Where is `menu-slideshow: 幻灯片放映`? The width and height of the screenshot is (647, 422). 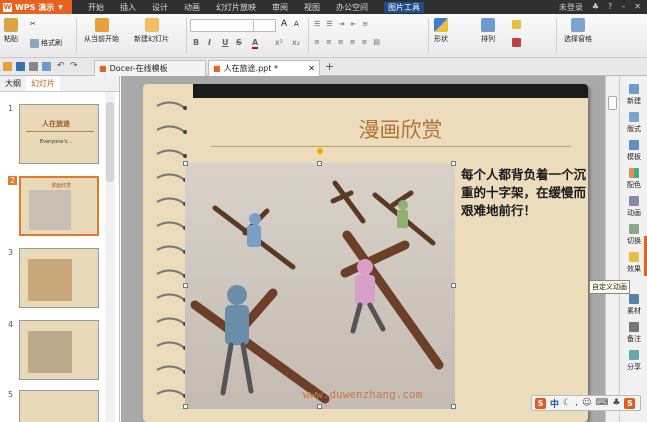 menu-slideshow: 幻灯片放映 is located at coordinates (236, 7).